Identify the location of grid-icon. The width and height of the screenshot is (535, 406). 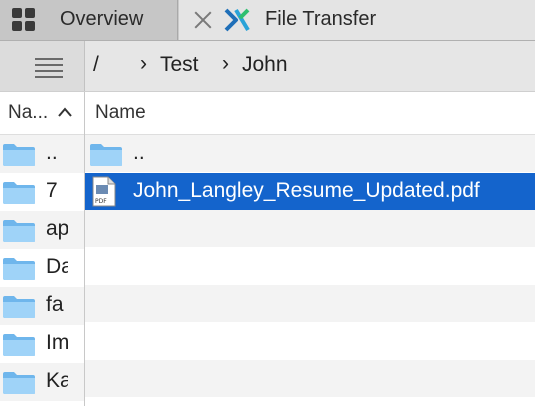
(24, 20).